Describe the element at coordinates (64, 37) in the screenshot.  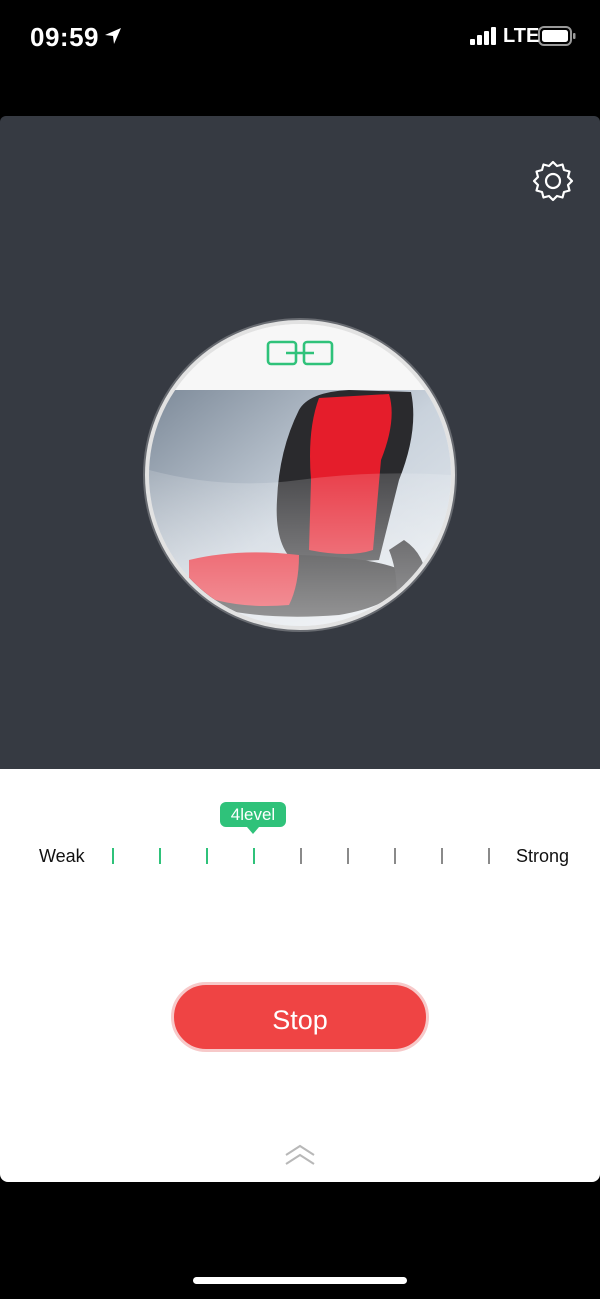
I see `status-time: 09:59` at that location.